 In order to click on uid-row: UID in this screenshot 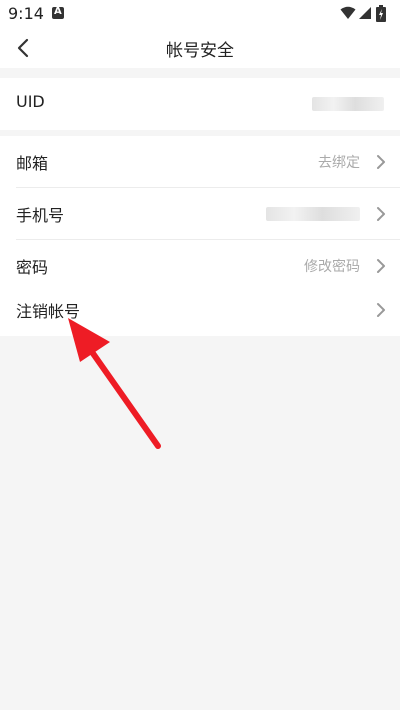, I will do `click(200, 104)`.